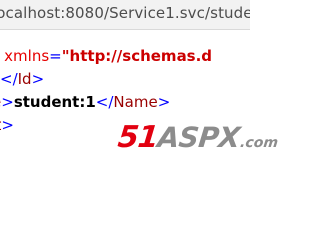  I want to click on xml-line-root-close: nt>, so click(7, 125).